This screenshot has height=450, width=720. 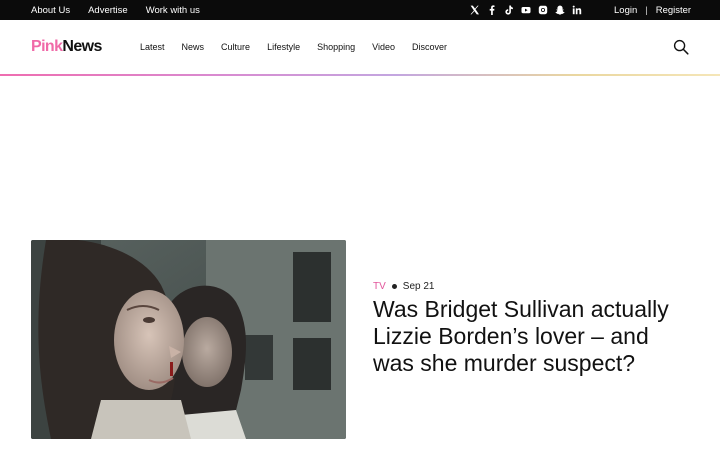 What do you see at coordinates (108, 10) in the screenshot?
I see `advertise-link: Advertise` at bounding box center [108, 10].